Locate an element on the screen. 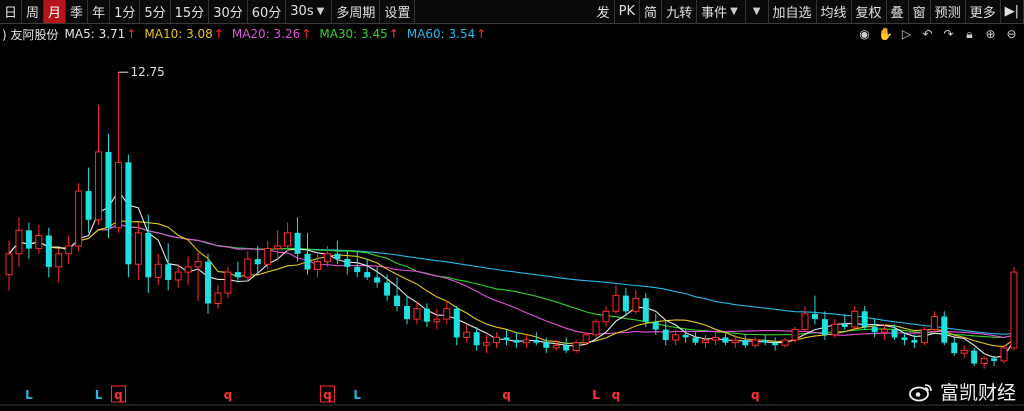 The height and width of the screenshot is (411, 1024). toolbar-label: ▶| is located at coordinates (1011, 11).